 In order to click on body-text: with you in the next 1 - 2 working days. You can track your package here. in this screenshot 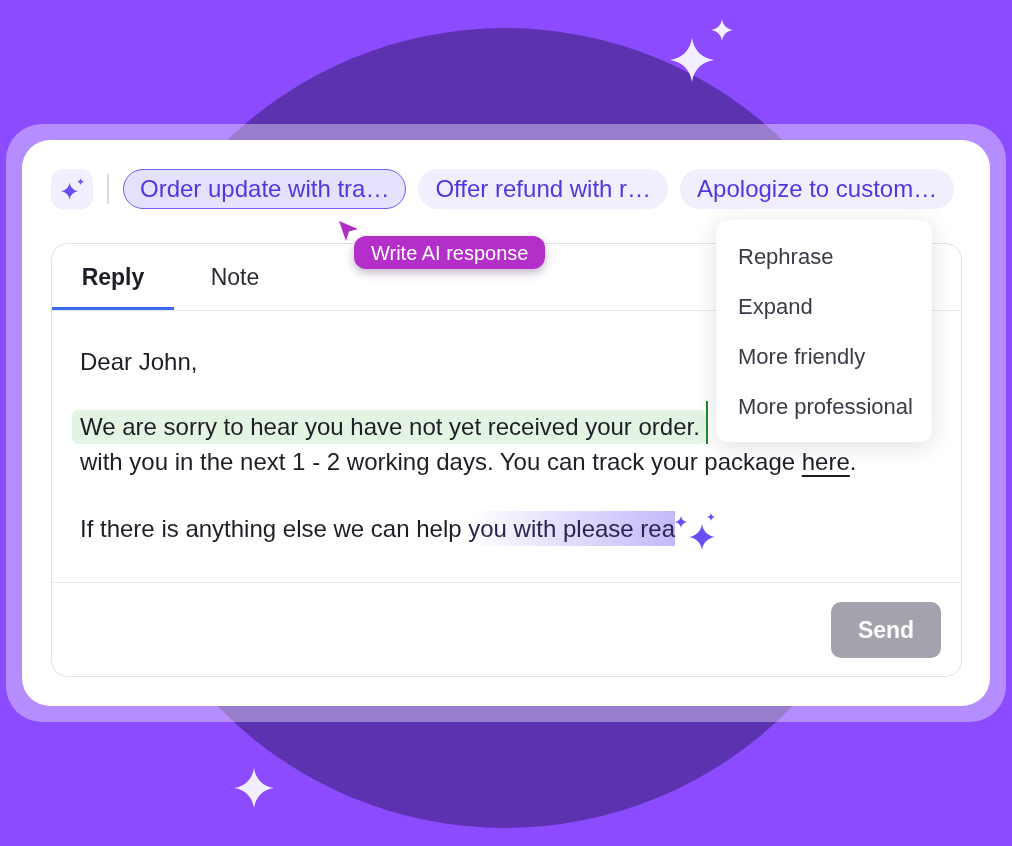, I will do `click(468, 461)`.